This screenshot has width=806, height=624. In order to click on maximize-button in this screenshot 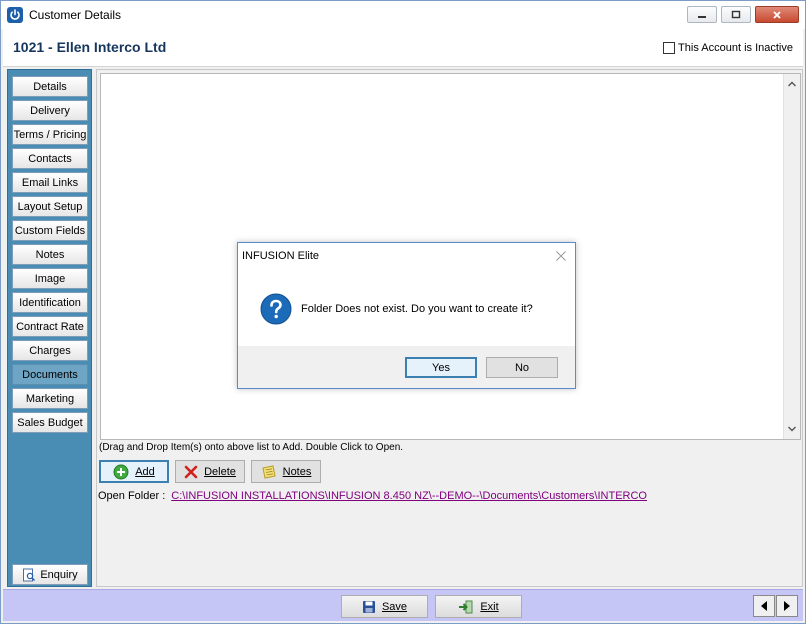, I will do `click(736, 14)`.